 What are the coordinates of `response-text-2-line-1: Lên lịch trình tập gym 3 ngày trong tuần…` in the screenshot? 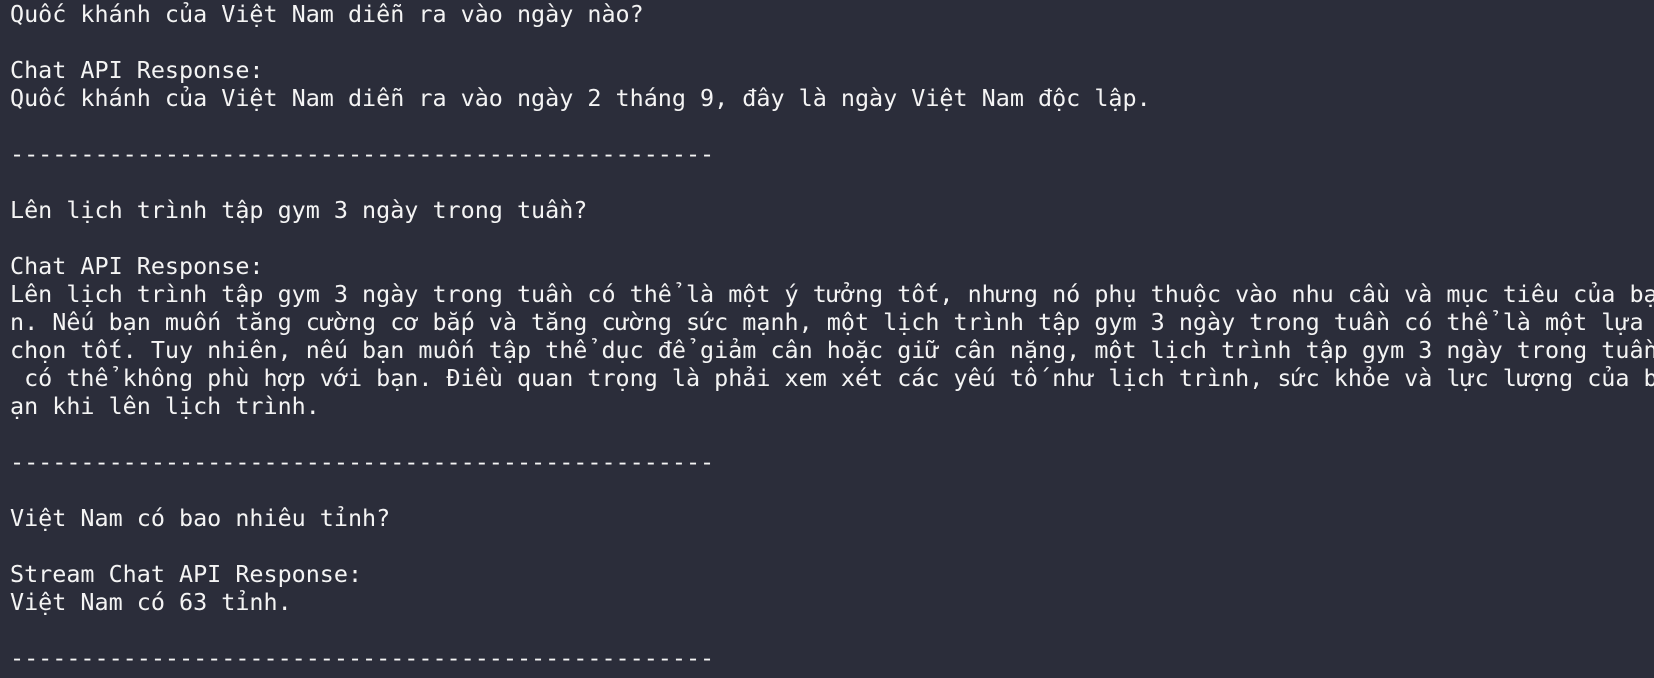 It's located at (832, 294).